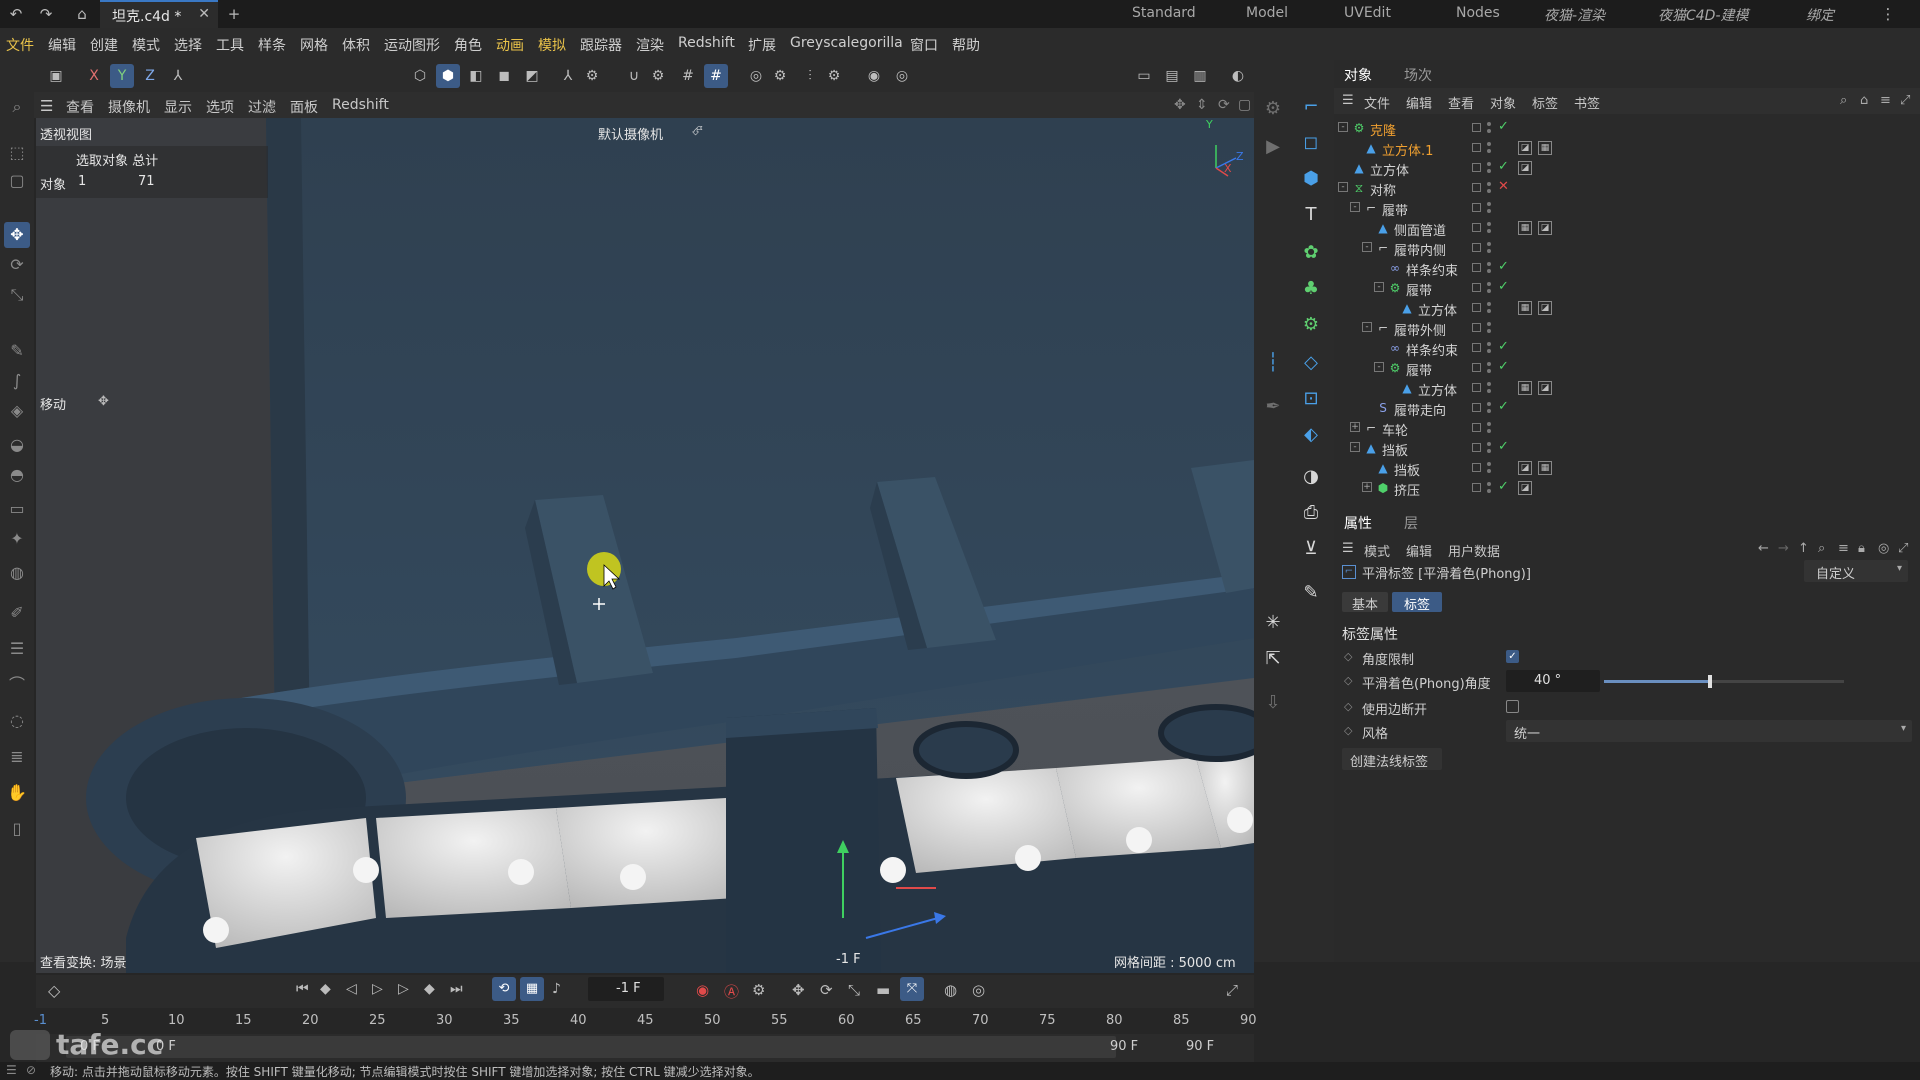 Image resolution: width=1920 pixels, height=1080 pixels. What do you see at coordinates (1627, 488) in the screenshot?
I see `object-tree-row: + ⬢ 挤压 ✓ ◪` at bounding box center [1627, 488].